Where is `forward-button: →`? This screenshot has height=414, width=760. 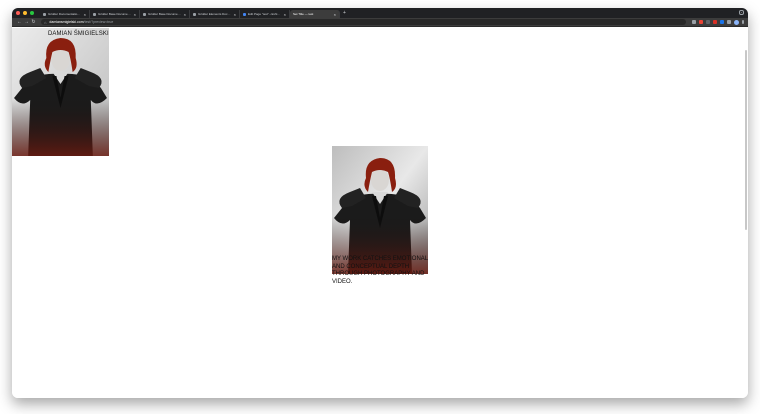 forward-button: → is located at coordinates (26, 22).